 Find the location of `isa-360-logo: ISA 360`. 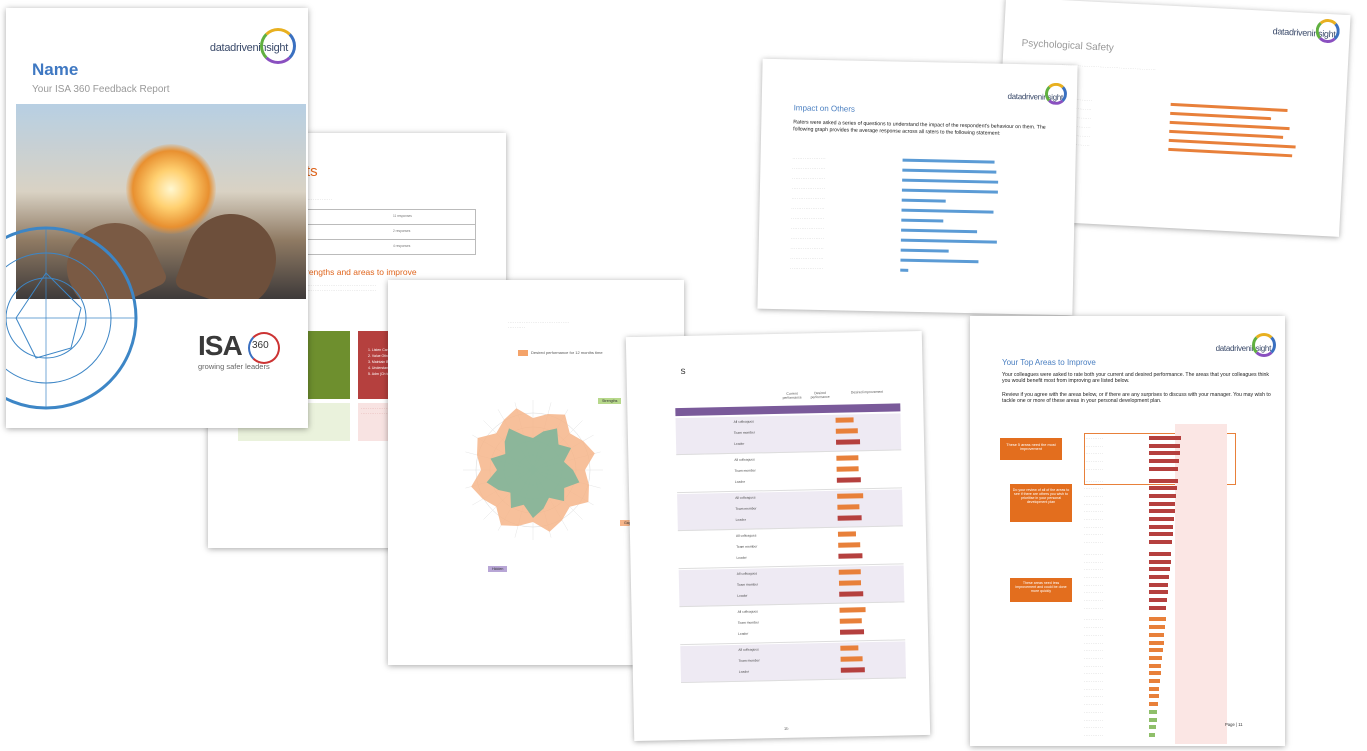

isa-360-logo: ISA 360 is located at coordinates (239, 347).